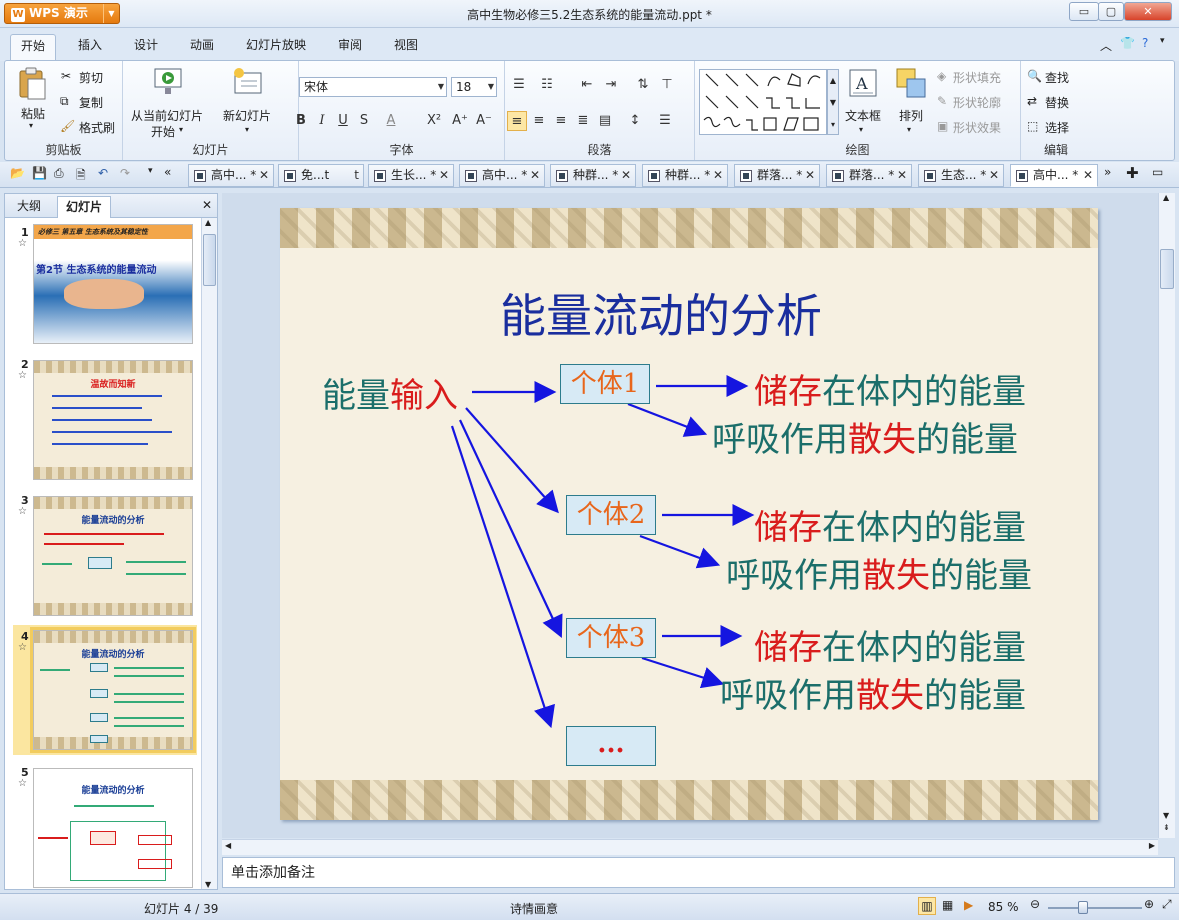 Image resolution: width=1179 pixels, height=920 pixels. I want to click on shrink-font-icon: A⁻, so click(484, 121).